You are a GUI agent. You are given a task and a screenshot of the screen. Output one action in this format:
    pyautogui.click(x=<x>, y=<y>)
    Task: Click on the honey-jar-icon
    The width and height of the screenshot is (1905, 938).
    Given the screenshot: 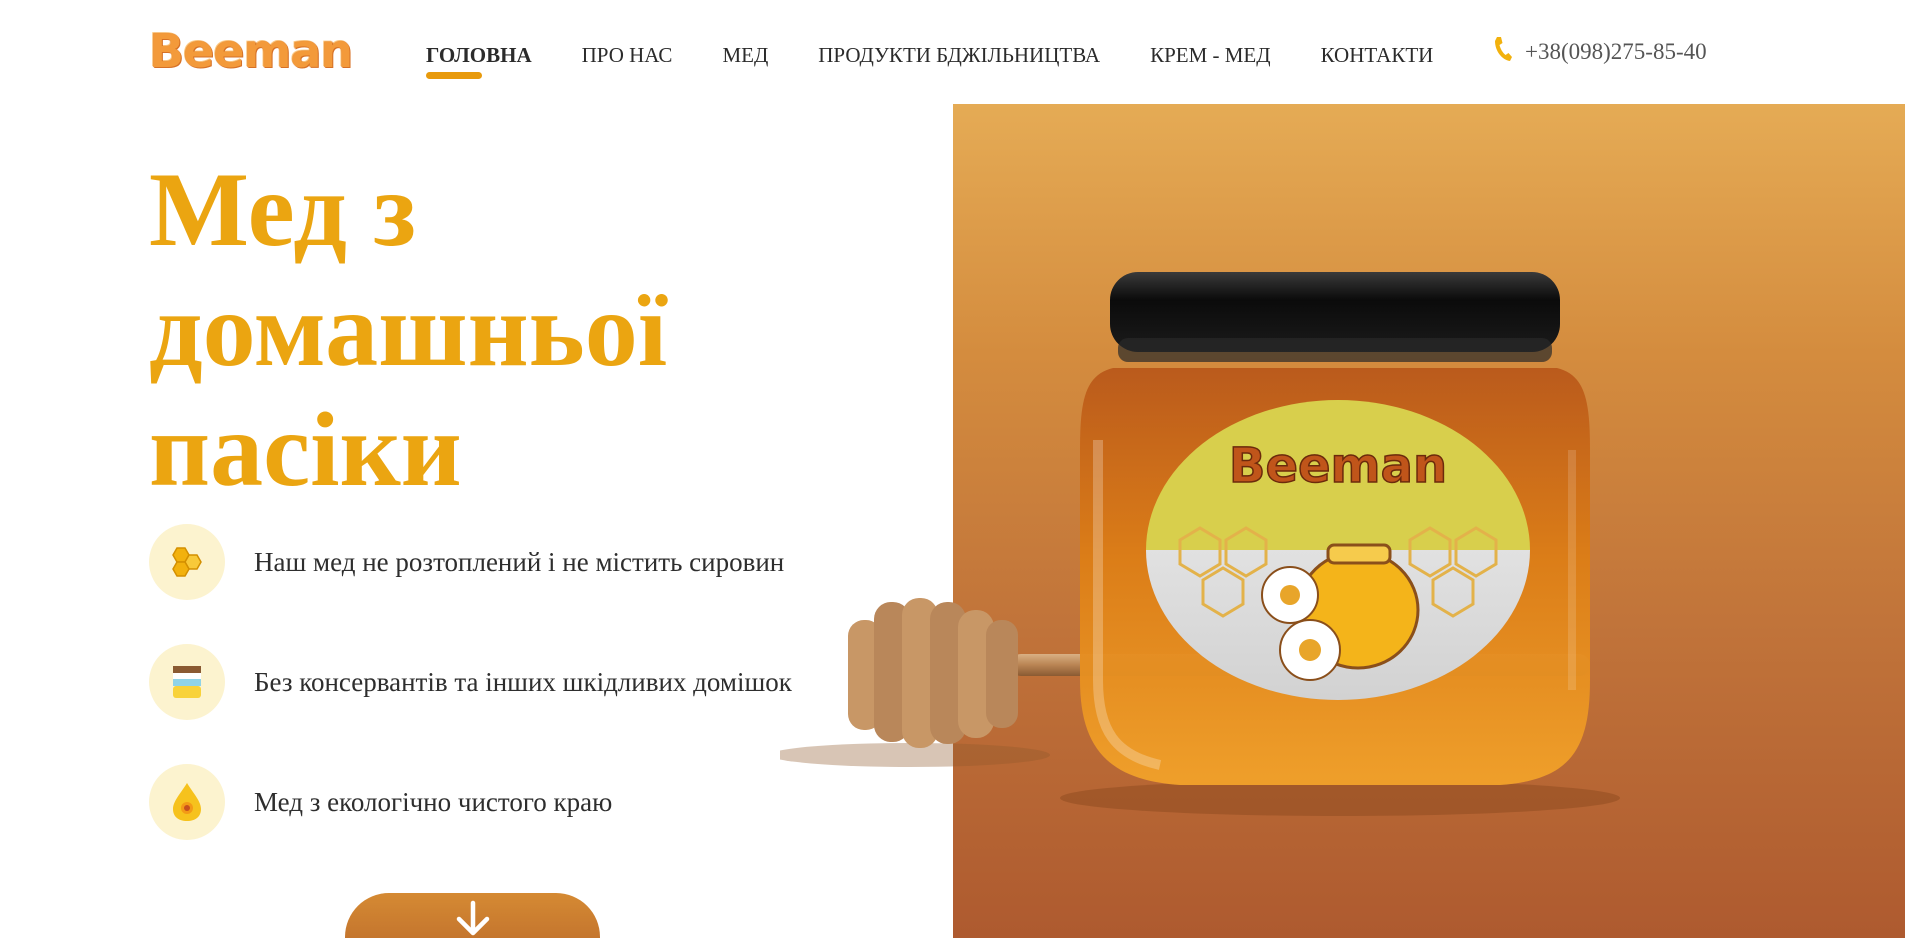 What is the action you would take?
    pyautogui.click(x=187, y=682)
    